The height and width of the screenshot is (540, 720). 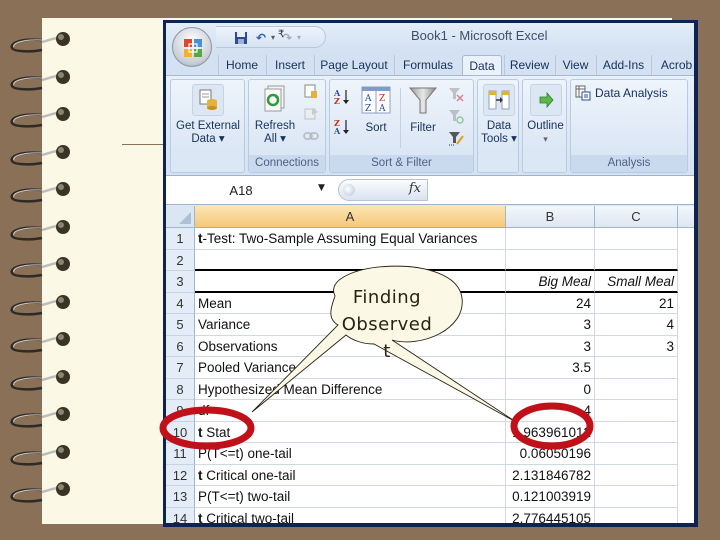 What do you see at coordinates (550, 432) in the screenshot?
I see `cell-B10: 1.963961012` at bounding box center [550, 432].